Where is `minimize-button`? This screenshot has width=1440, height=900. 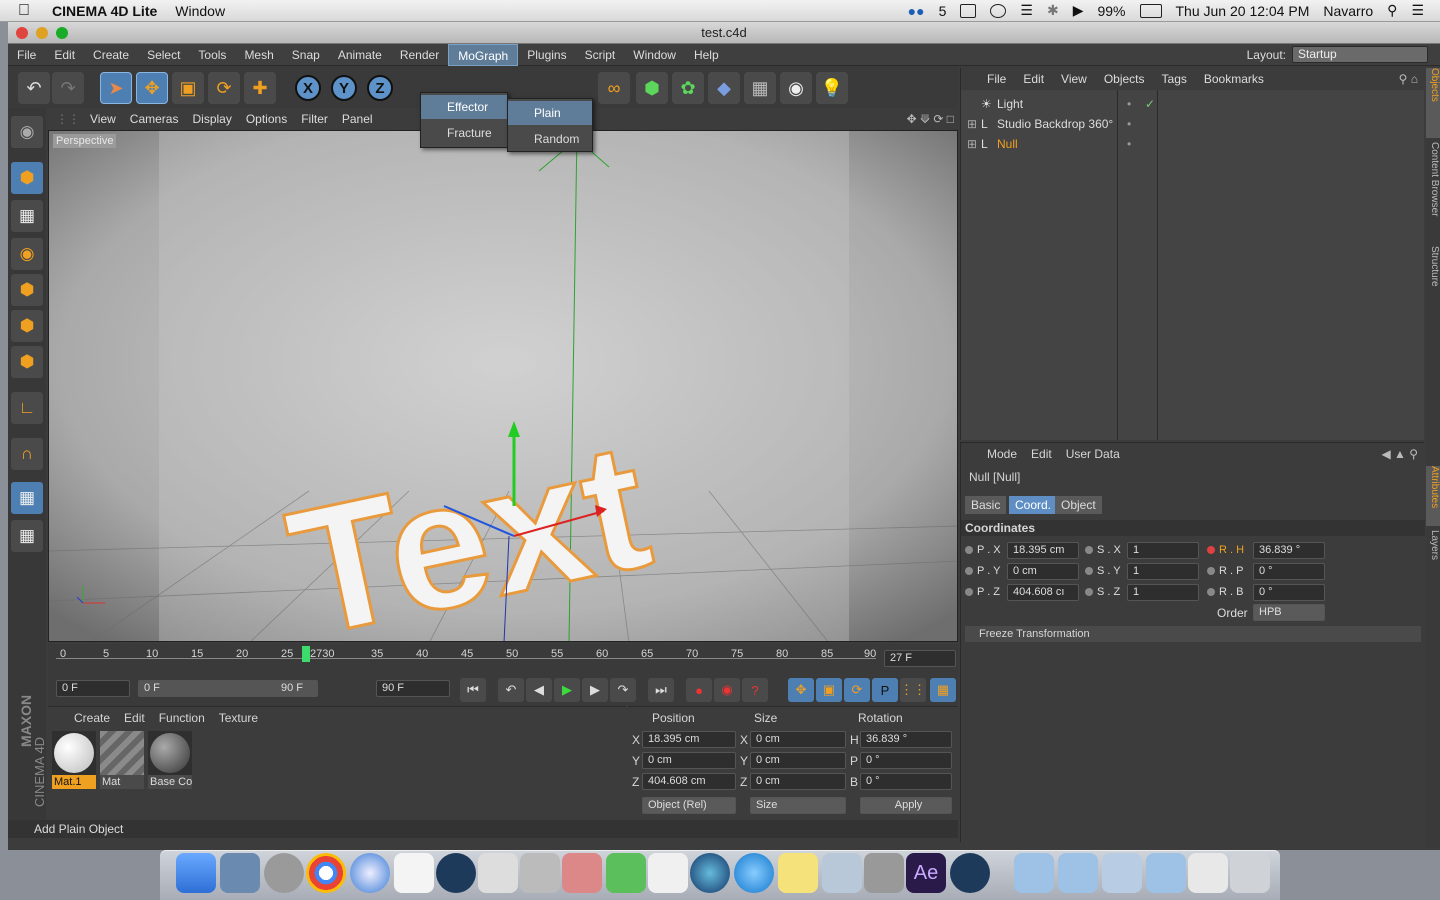
minimize-button is located at coordinates (42, 33).